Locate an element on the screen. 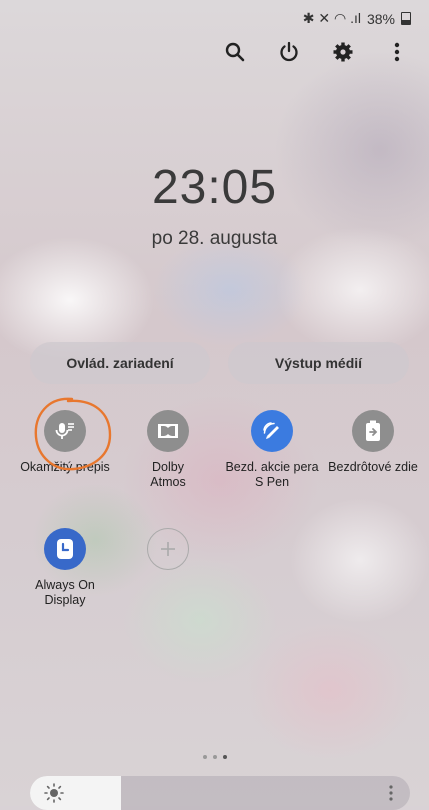 The width and height of the screenshot is (429, 810). tile-label: Bezd. akcie pera S Pen is located at coordinates (272, 474).